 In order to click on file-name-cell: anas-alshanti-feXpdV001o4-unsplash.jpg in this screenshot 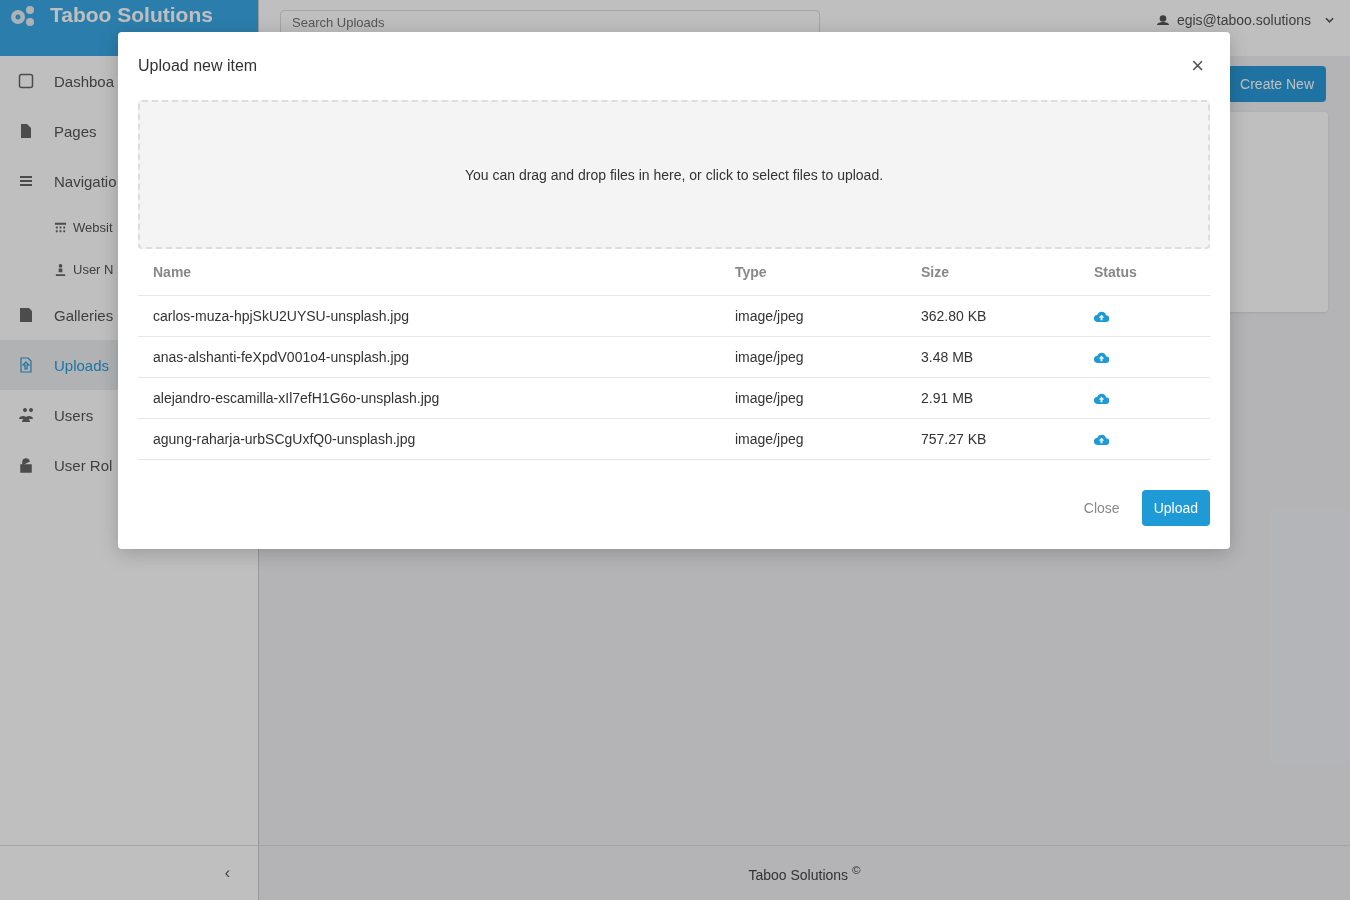, I will do `click(429, 357)`.